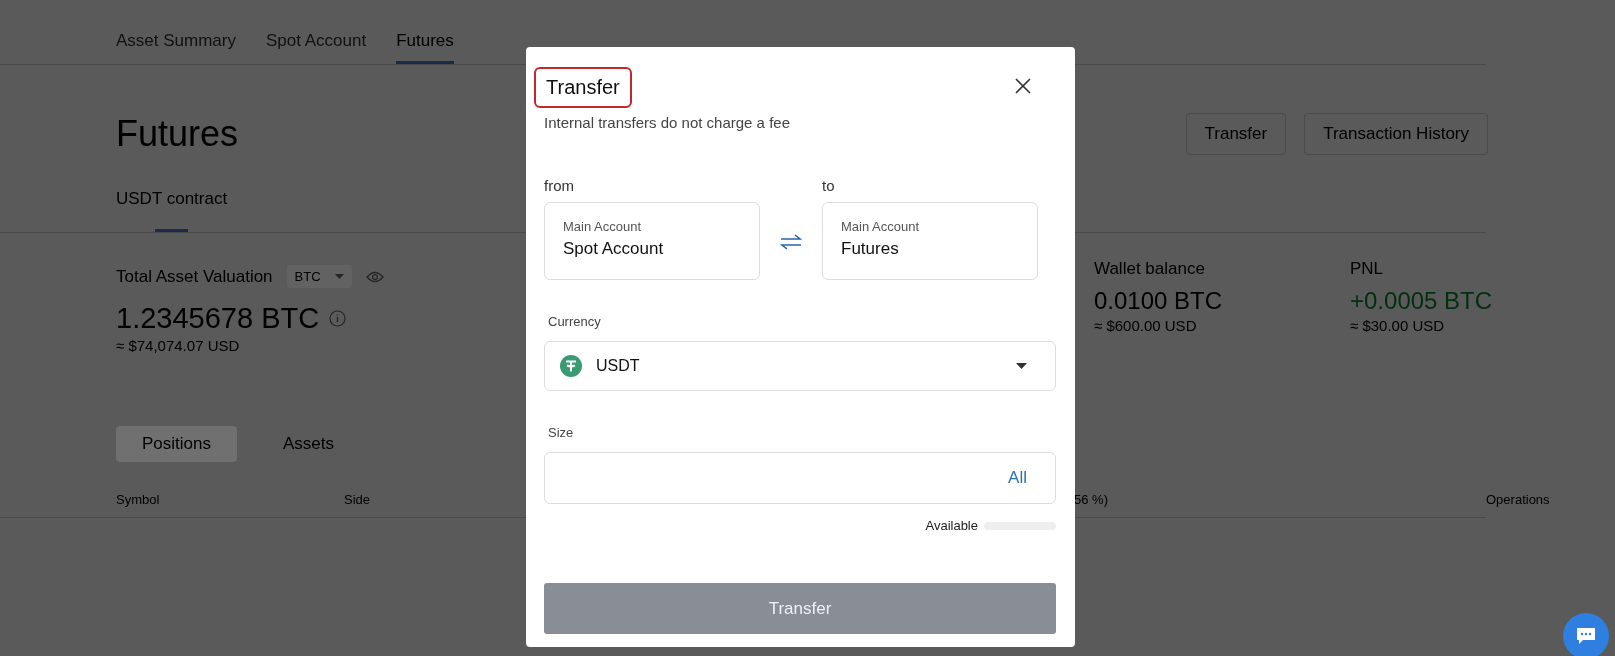 The width and height of the screenshot is (1615, 656). What do you see at coordinates (176, 42) in the screenshot?
I see `nav-tab: Asset Summary` at bounding box center [176, 42].